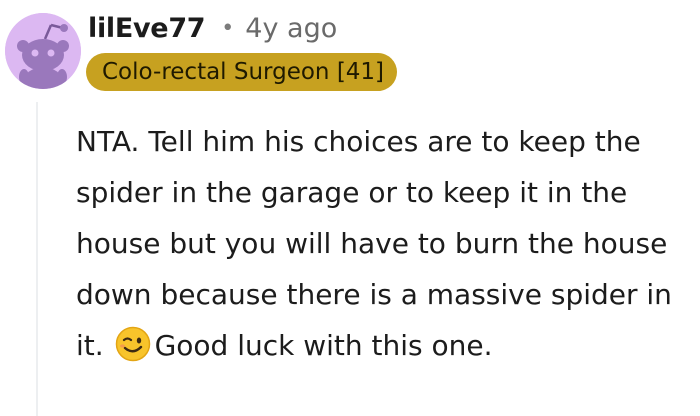  I want to click on comment-header: lilEve77 • 4y ago, so click(212, 28).